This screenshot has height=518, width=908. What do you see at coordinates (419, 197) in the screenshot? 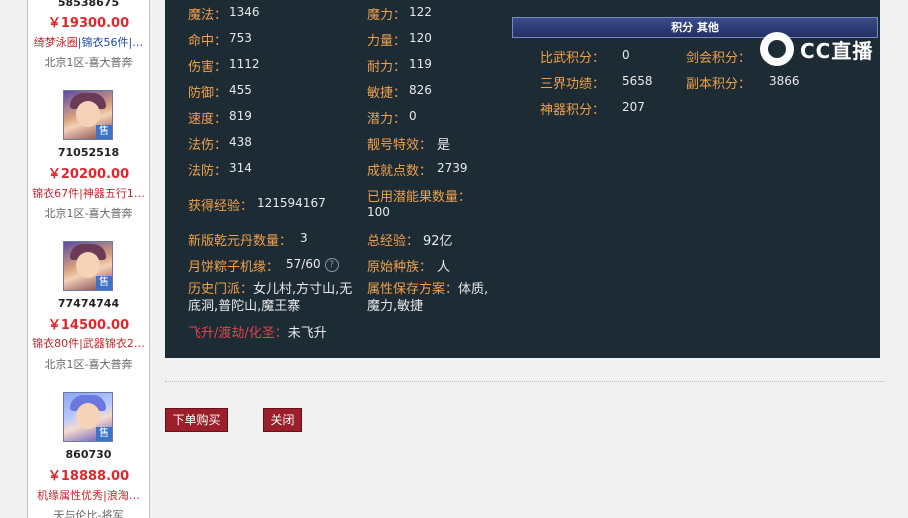
I see `stat-label-qiannengguo: 已用潜能果数量：` at bounding box center [419, 197].